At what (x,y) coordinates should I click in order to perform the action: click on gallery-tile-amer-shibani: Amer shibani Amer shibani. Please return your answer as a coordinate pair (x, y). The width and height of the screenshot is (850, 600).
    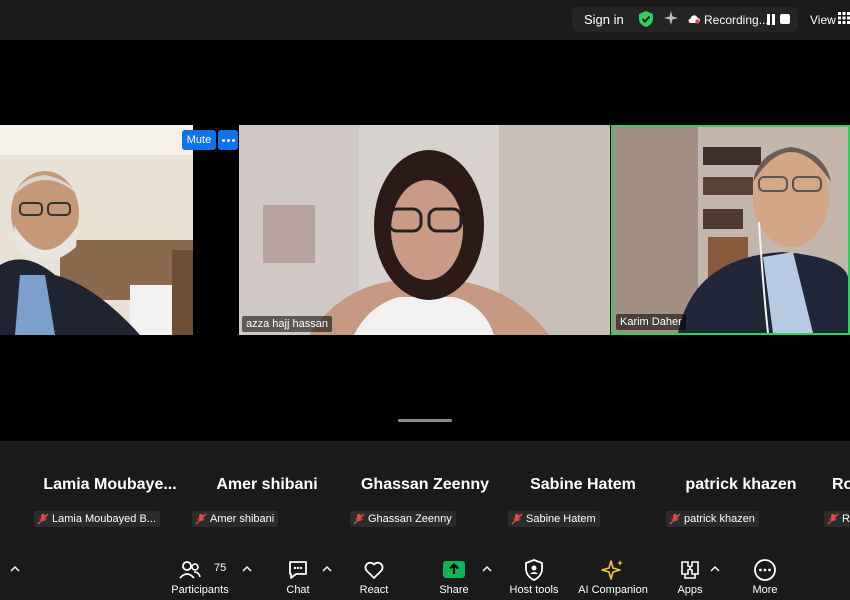
    Looking at the image, I should click on (267, 485).